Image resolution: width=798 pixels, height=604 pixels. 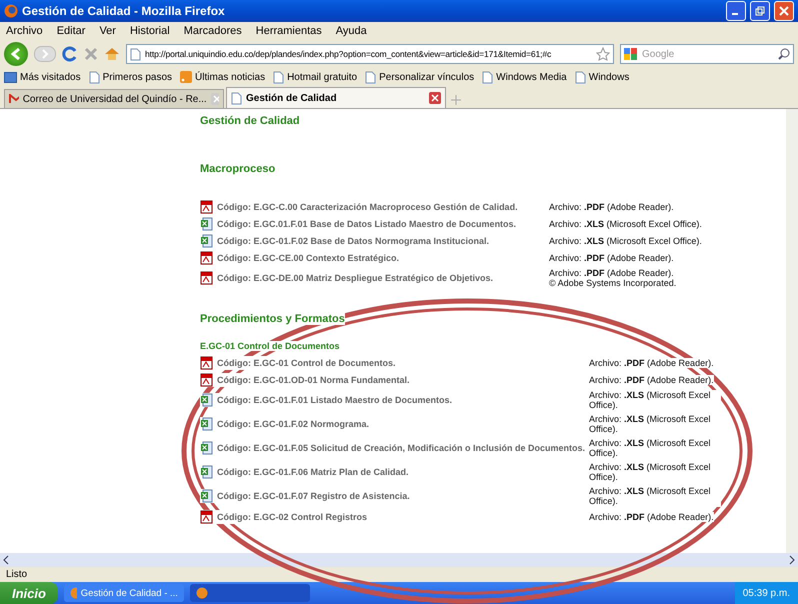 I want to click on document-link: Código: E.GC-01.F.01 Listado Maestro de Documentos., so click(x=326, y=400).